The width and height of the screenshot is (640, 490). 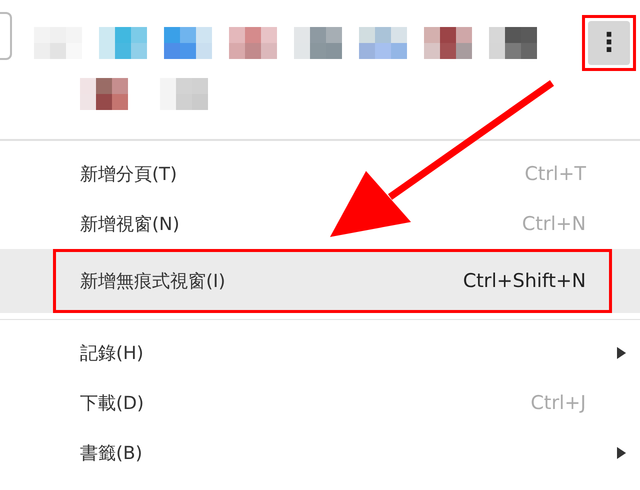 I want to click on shortcut-label: Ctrl+J, so click(x=558, y=403).